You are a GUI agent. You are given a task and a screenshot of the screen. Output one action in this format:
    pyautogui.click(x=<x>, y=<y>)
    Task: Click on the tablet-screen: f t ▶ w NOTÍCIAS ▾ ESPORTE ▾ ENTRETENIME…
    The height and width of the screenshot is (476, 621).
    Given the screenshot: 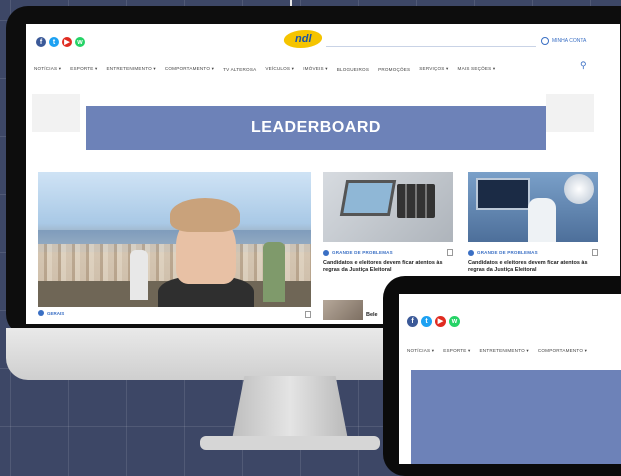 What is the action you would take?
    pyautogui.click(x=510, y=379)
    